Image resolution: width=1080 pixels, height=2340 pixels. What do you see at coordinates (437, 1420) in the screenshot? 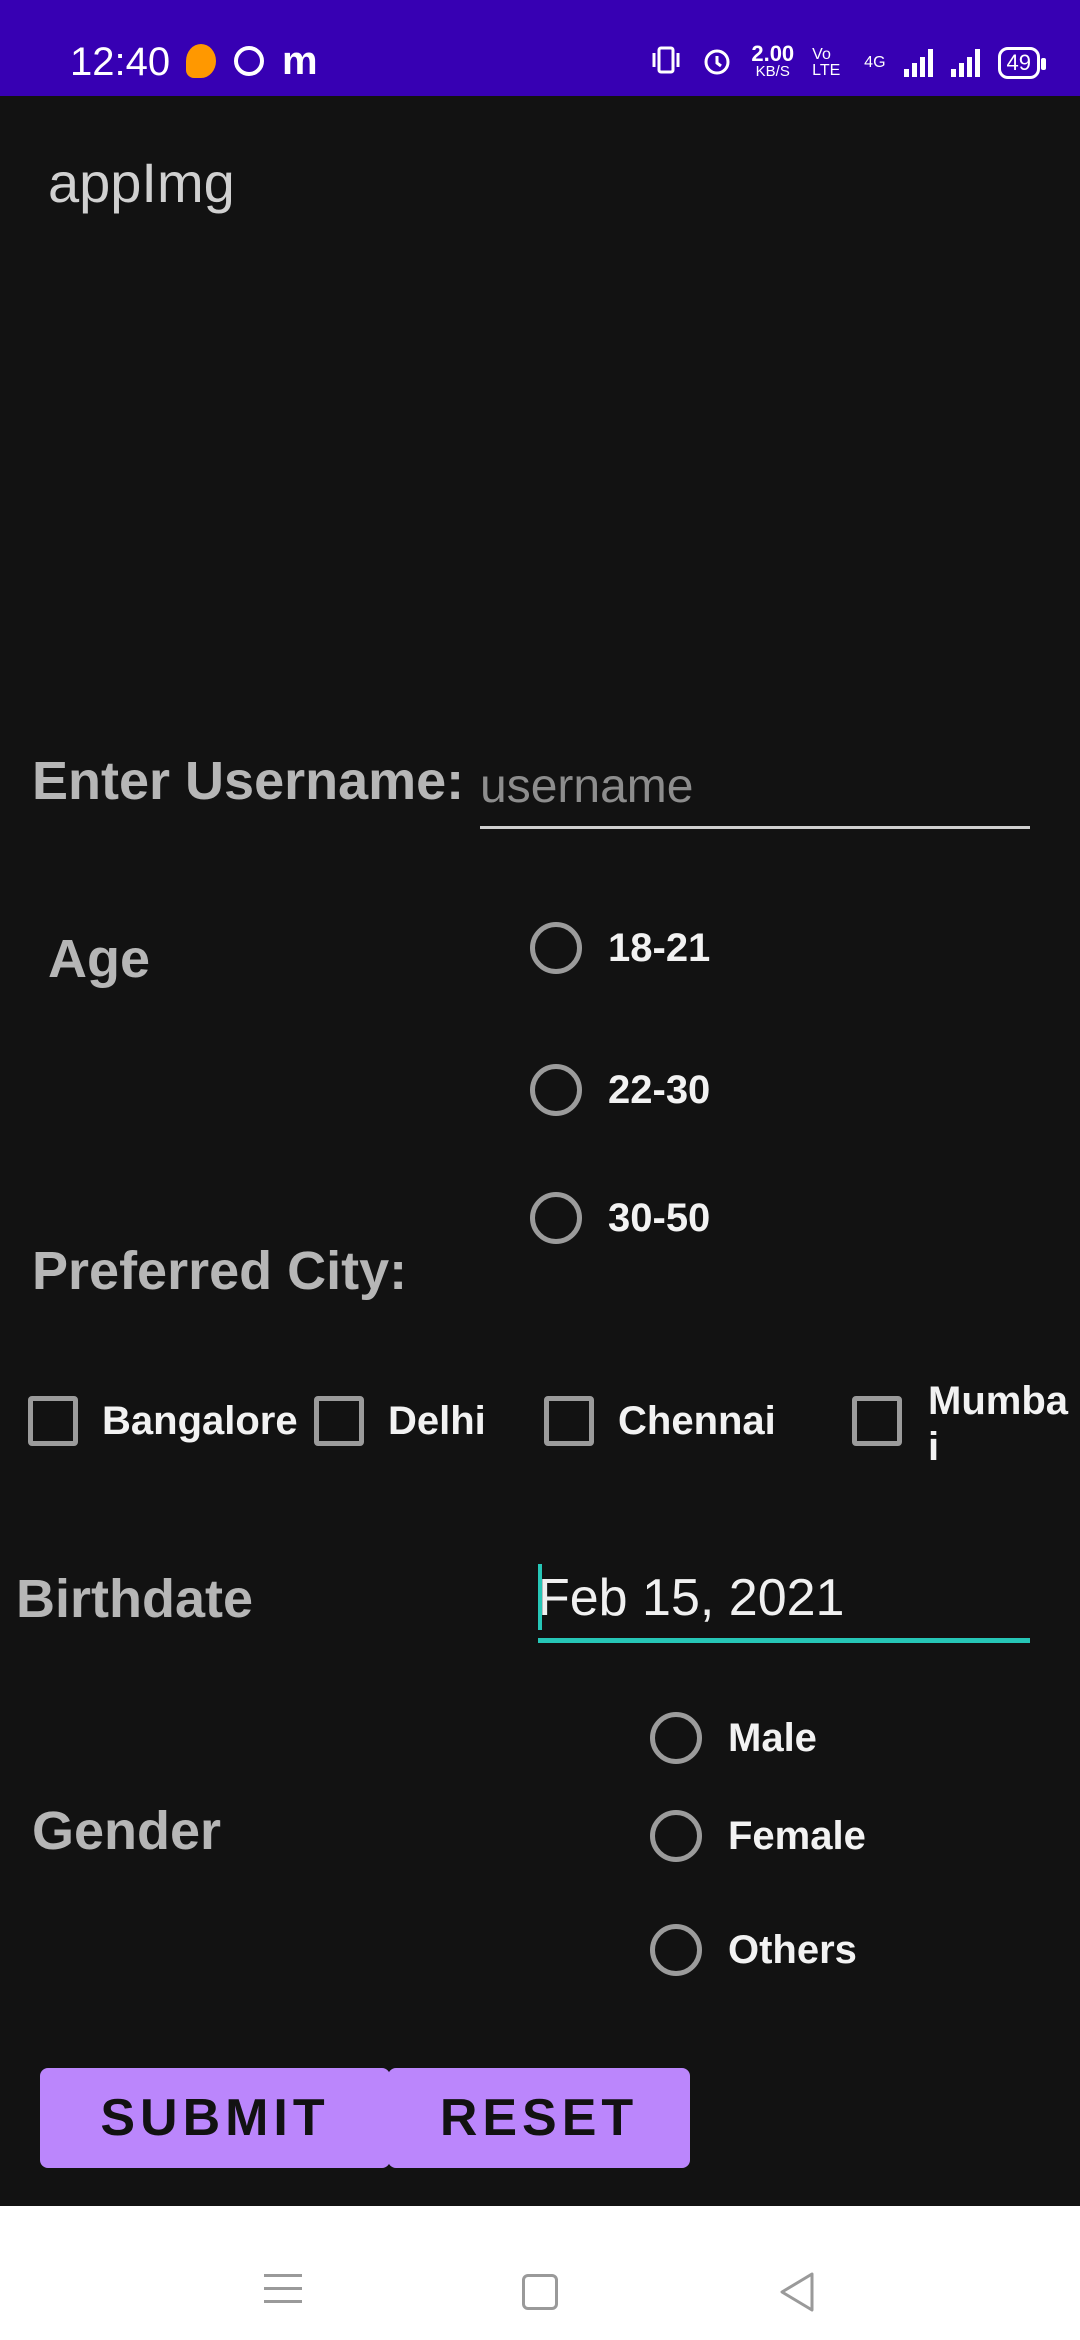
I see `city-option-label: Delhi` at bounding box center [437, 1420].